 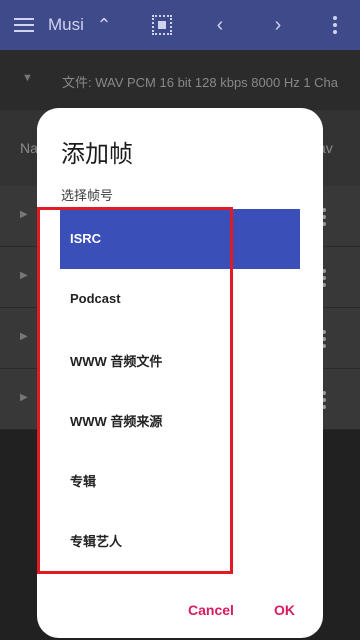 What do you see at coordinates (27, 78) in the screenshot?
I see `collapse-triangle-icon: ▼` at bounding box center [27, 78].